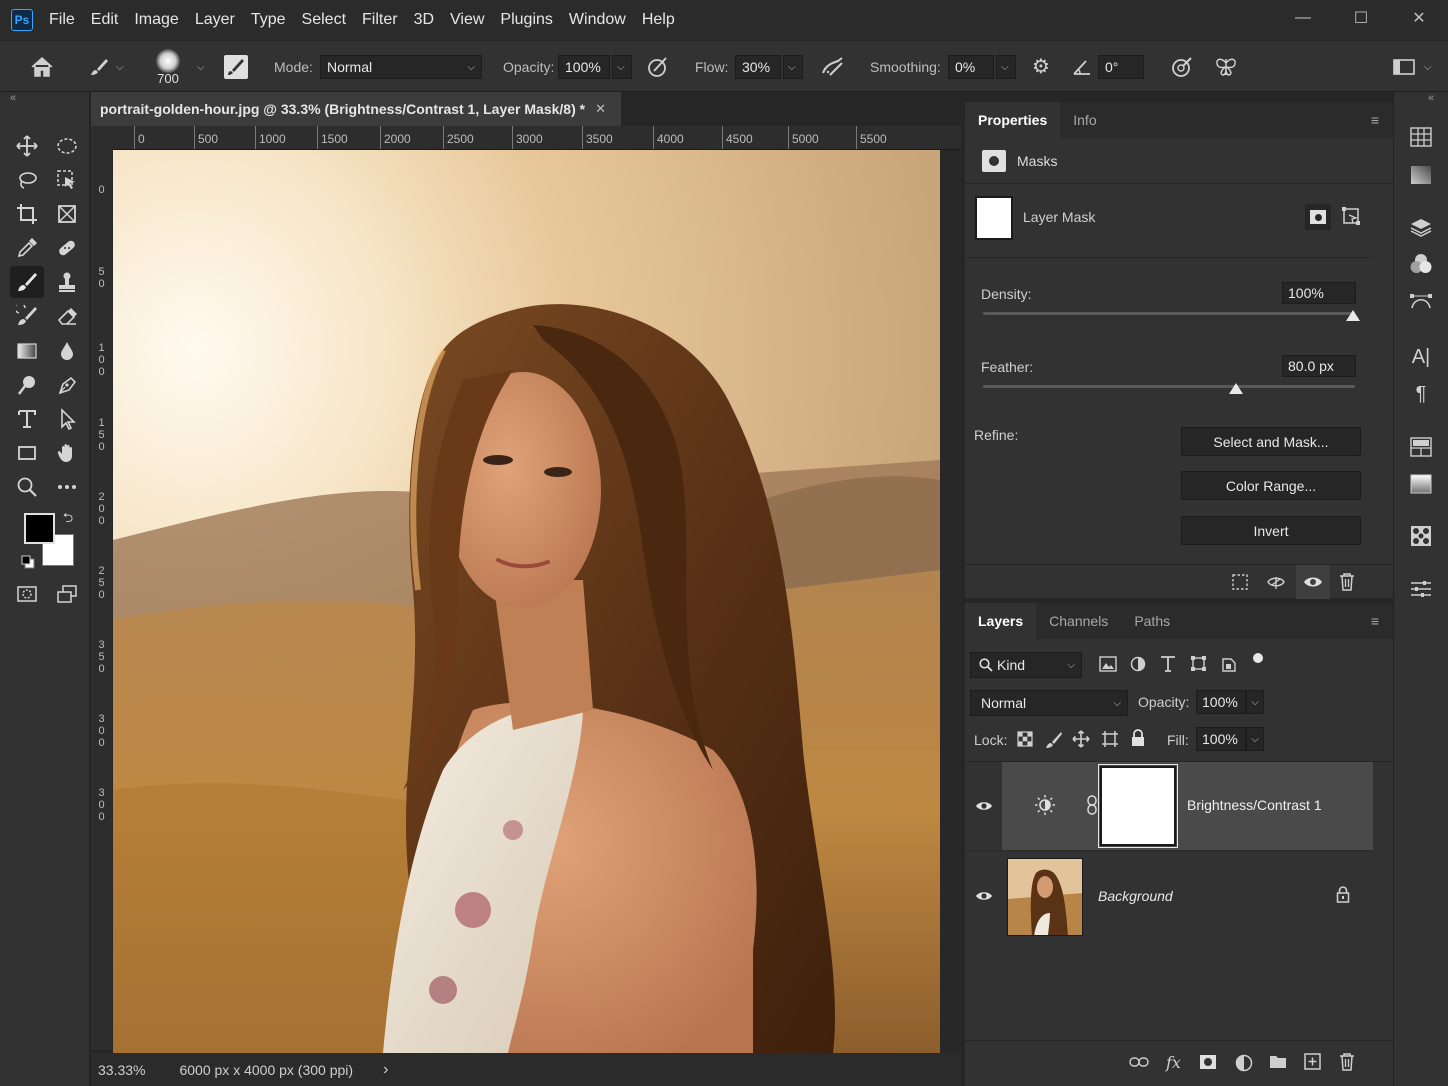 The image size is (1448, 1086). Describe the element at coordinates (1375, 621) in the screenshot. I see `layers-panel-menu-icon: ≡` at that location.